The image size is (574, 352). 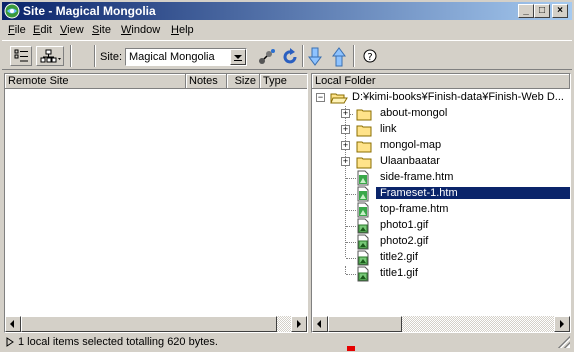 What do you see at coordinates (20, 30) in the screenshot?
I see `menu-file-rest: ile` at bounding box center [20, 30].